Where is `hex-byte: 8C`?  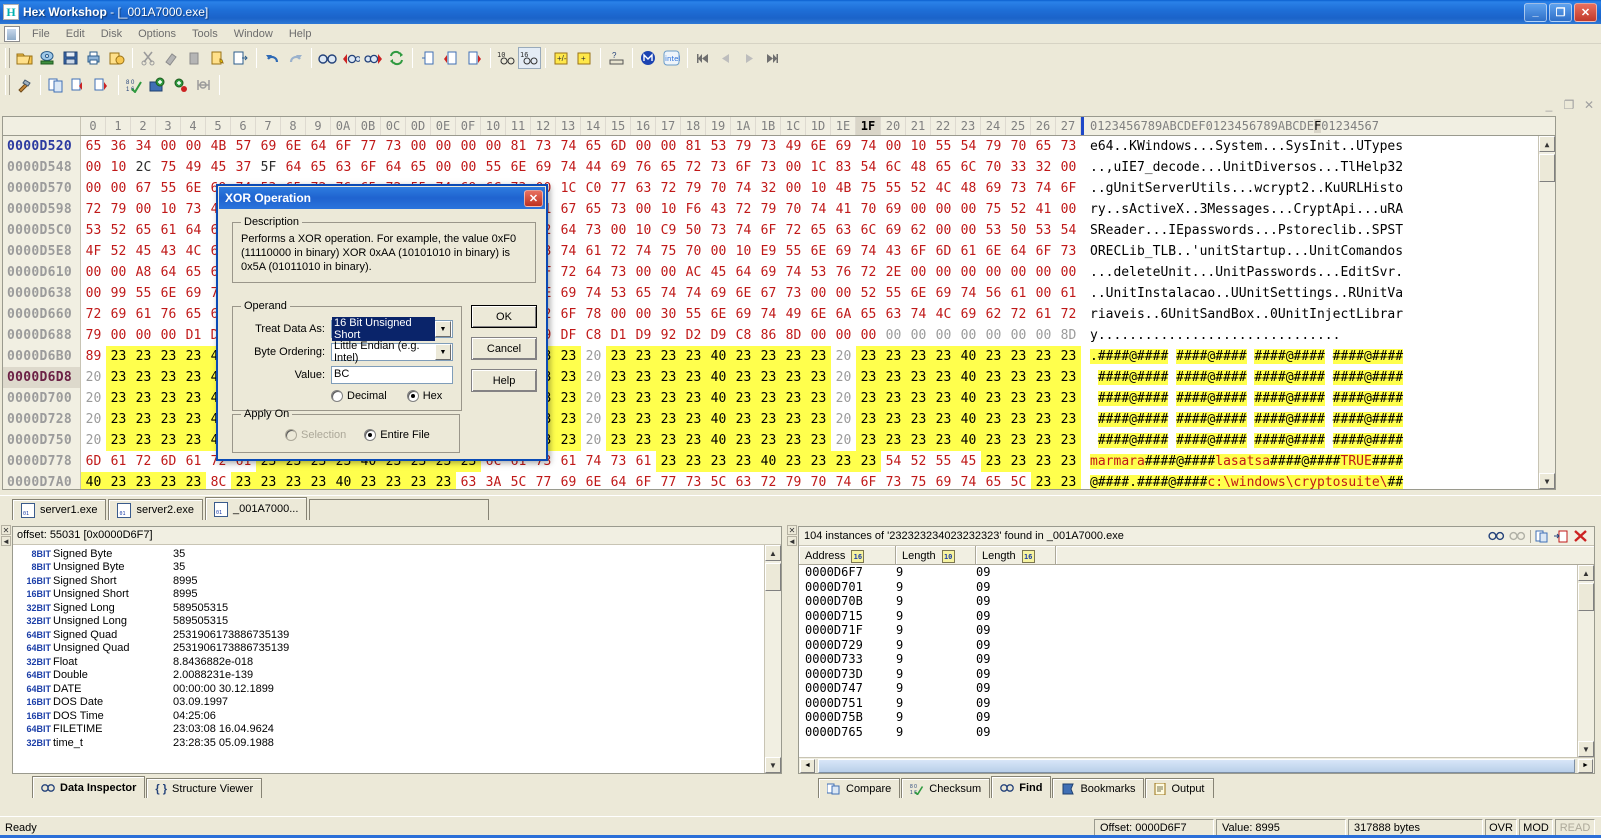
hex-byte: 8C is located at coordinates (218, 480).